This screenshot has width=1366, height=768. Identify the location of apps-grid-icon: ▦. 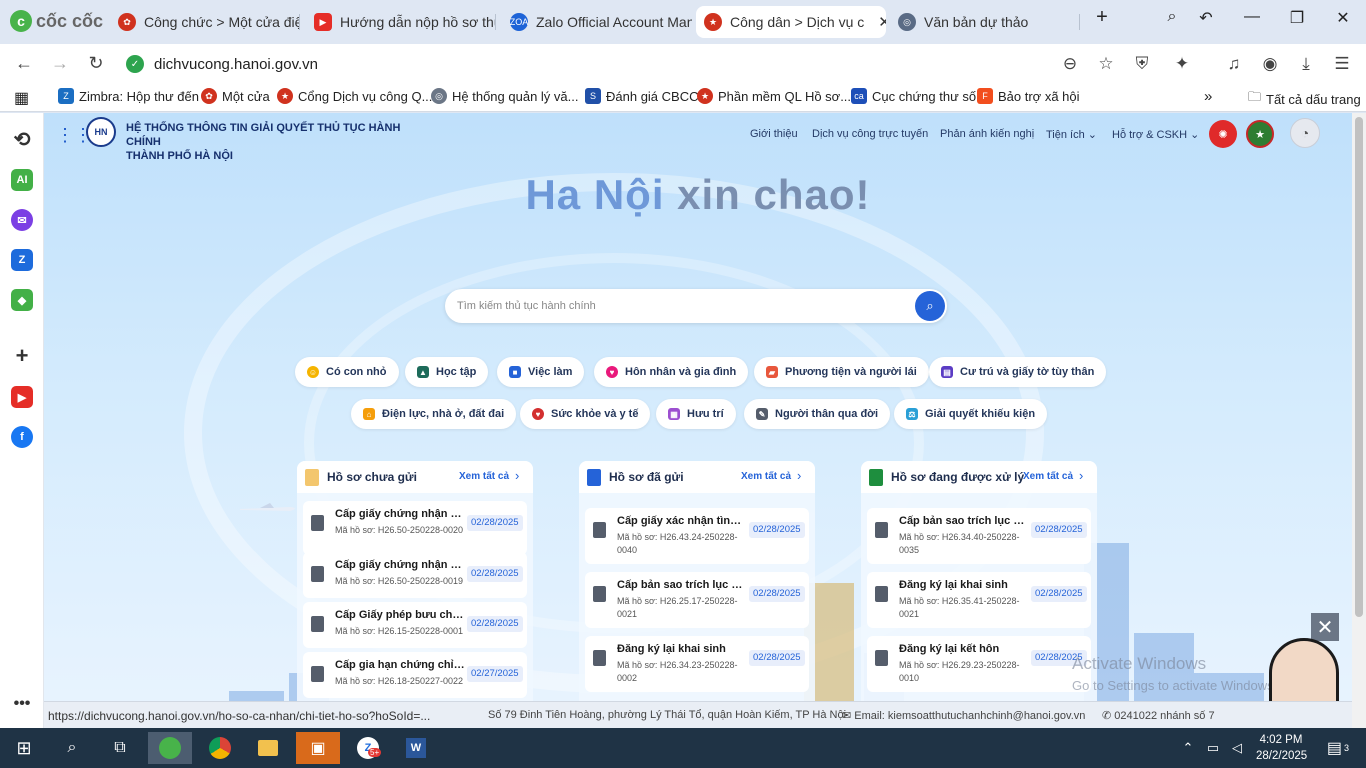
(21, 98).